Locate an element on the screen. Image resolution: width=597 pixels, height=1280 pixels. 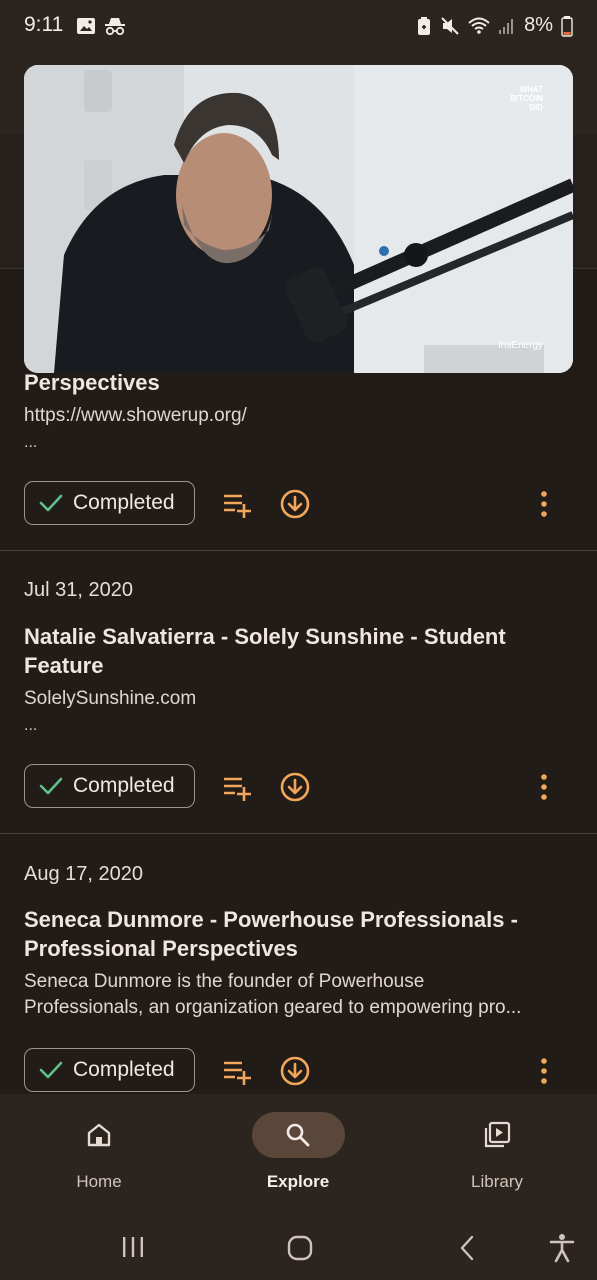
library-icon is located at coordinates (497, 1134).